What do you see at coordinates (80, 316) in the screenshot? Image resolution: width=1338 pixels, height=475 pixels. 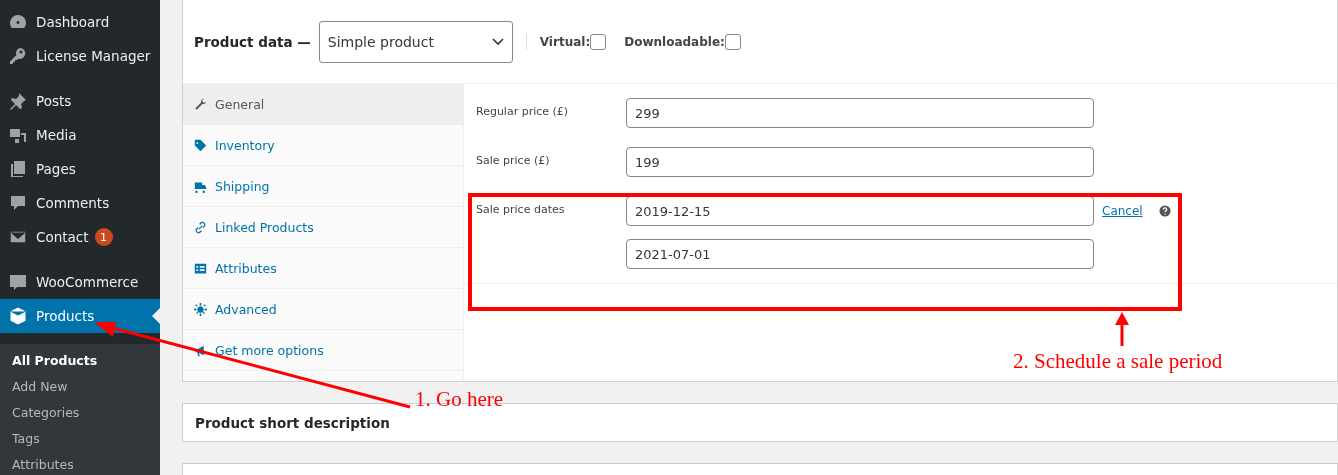 I see `sidebar-item: Products` at bounding box center [80, 316].